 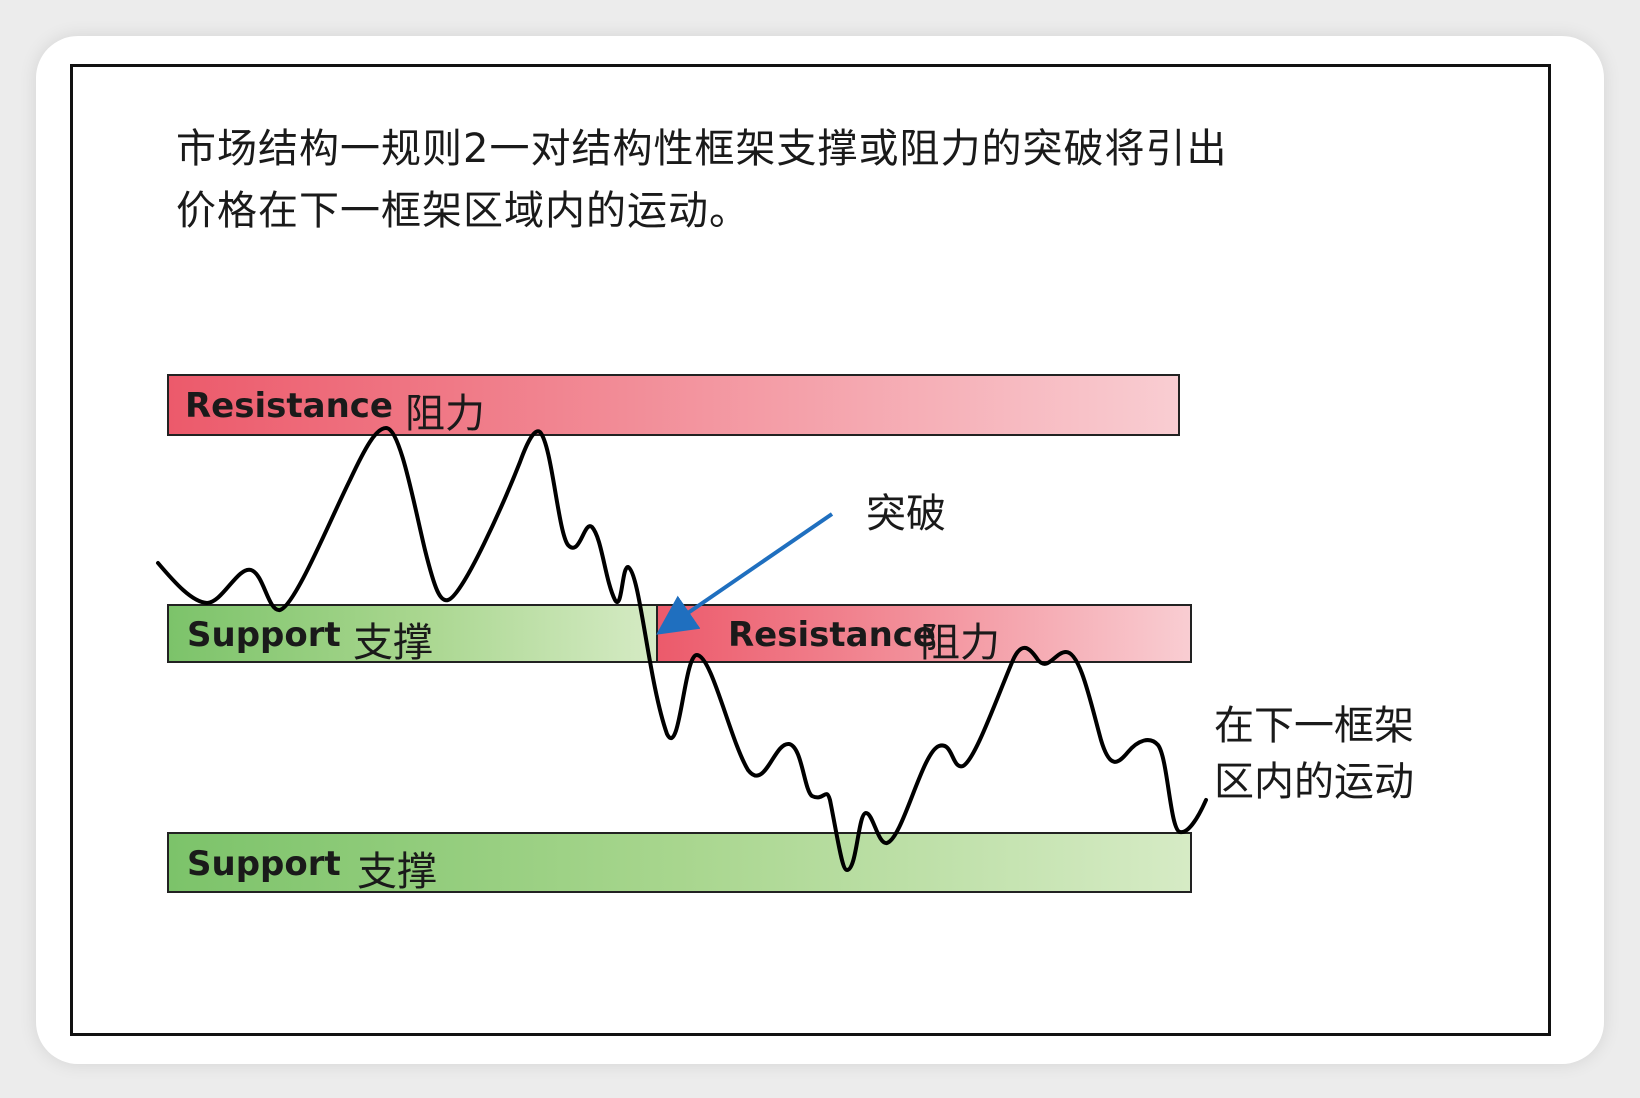 I want to click on next-zone-label-line-2: 区内的运动, so click(x=1314, y=782).